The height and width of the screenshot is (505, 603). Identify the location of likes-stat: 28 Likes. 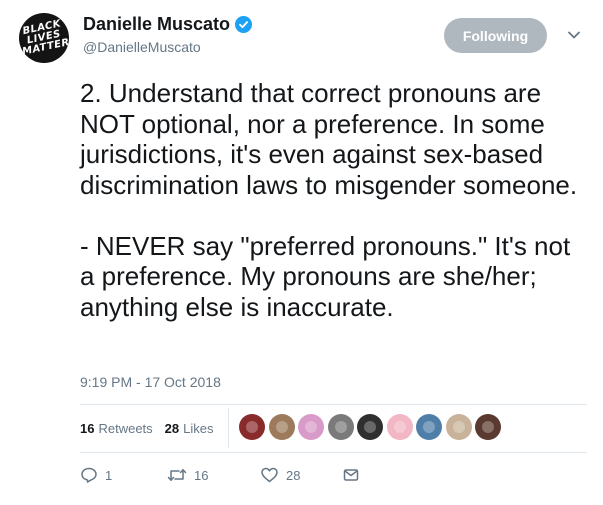
(189, 428).